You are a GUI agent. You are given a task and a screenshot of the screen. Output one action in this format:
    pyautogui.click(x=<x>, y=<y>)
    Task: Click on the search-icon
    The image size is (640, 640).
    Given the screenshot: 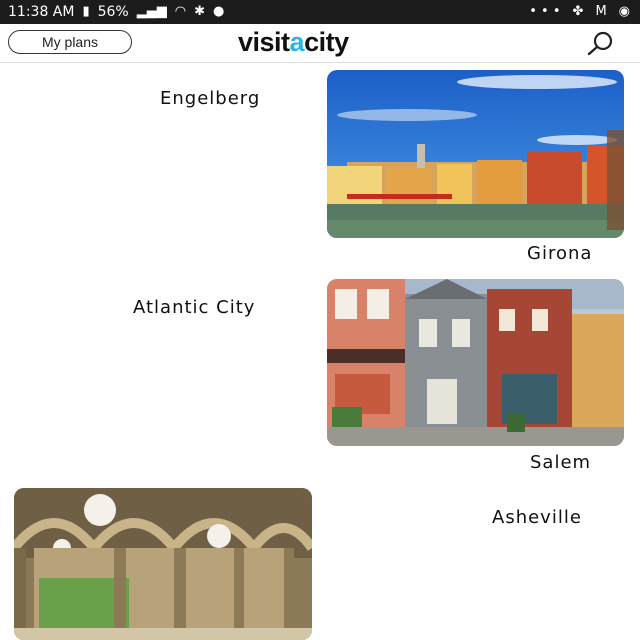 What is the action you would take?
    pyautogui.click(x=600, y=43)
    